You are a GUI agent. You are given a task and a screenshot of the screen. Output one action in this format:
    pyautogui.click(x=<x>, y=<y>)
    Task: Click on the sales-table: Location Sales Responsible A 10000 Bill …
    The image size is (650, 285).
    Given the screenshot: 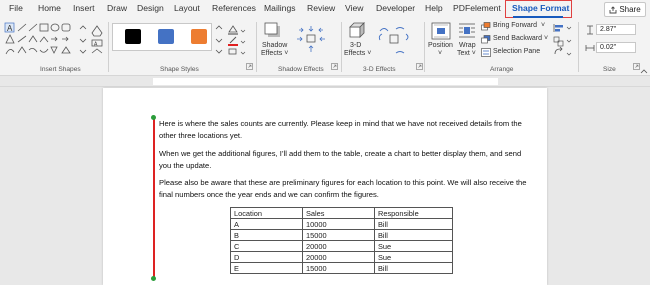 What is the action you would take?
    pyautogui.click(x=341, y=240)
    